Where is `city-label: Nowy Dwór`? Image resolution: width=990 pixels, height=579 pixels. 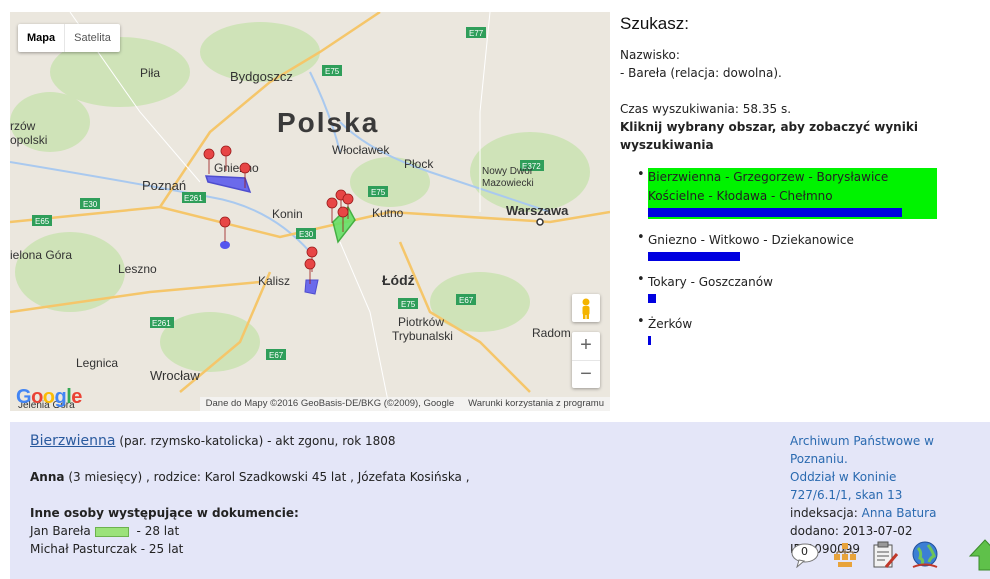
city-label: Nowy Dwór is located at coordinates (508, 171).